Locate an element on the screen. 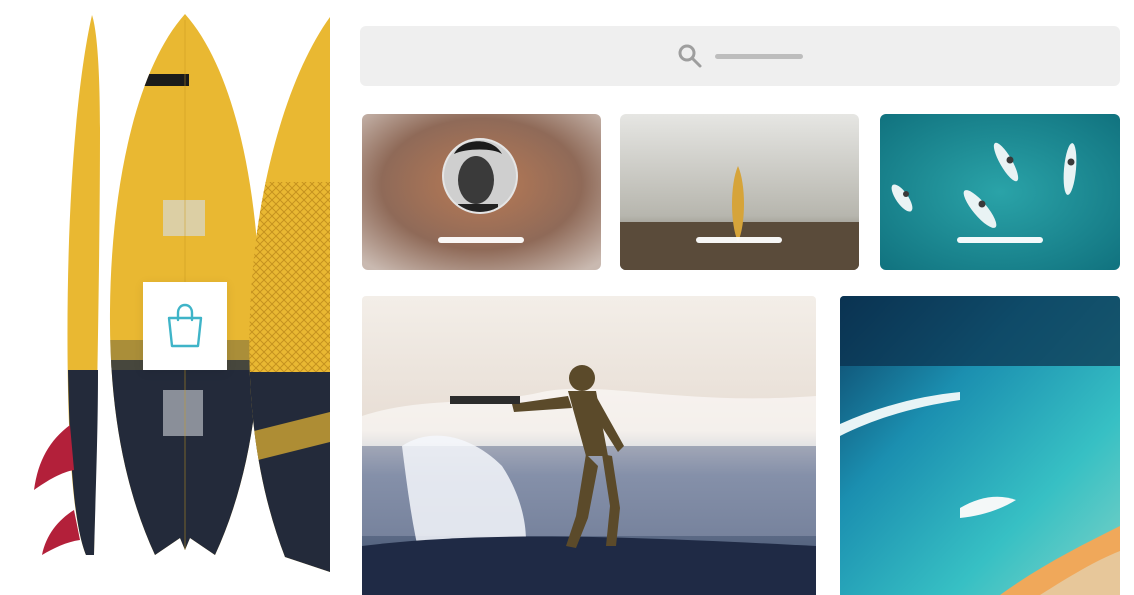 This screenshot has height=595, width=1134. add-to-bag-button is located at coordinates (185, 326).